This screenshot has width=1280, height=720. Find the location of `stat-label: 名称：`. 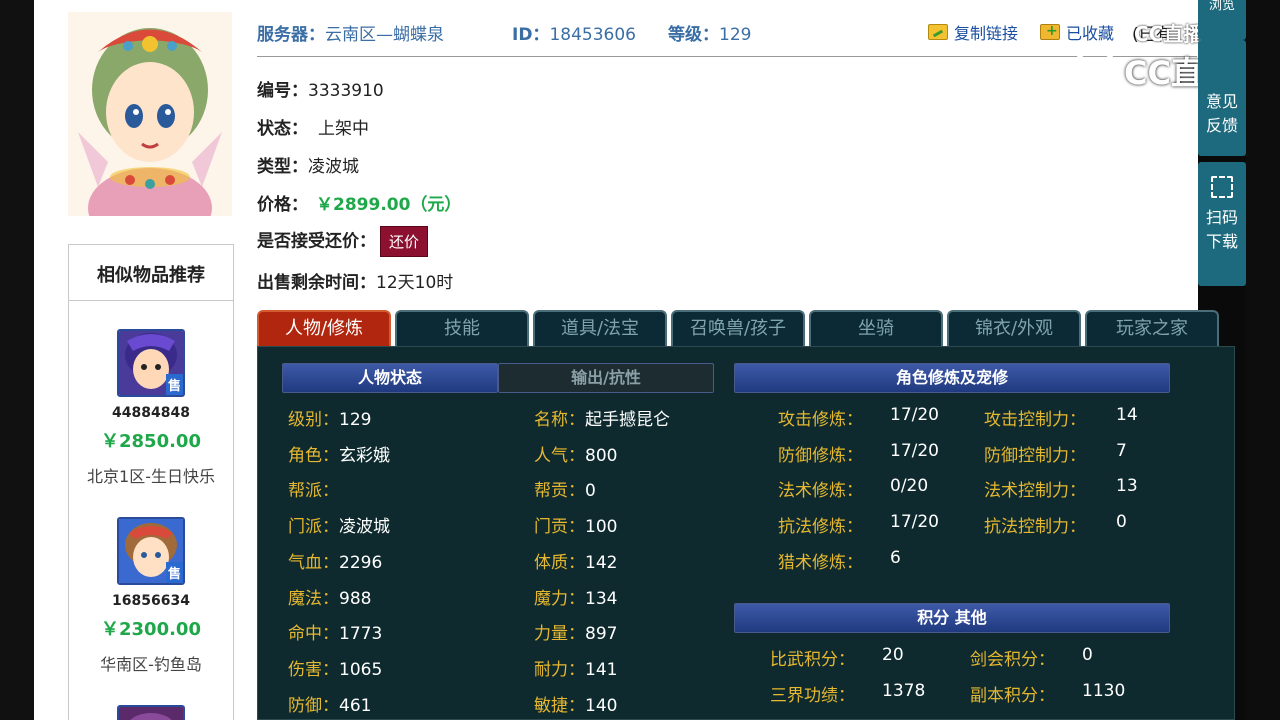

stat-label: 名称： is located at coordinates (559, 420).